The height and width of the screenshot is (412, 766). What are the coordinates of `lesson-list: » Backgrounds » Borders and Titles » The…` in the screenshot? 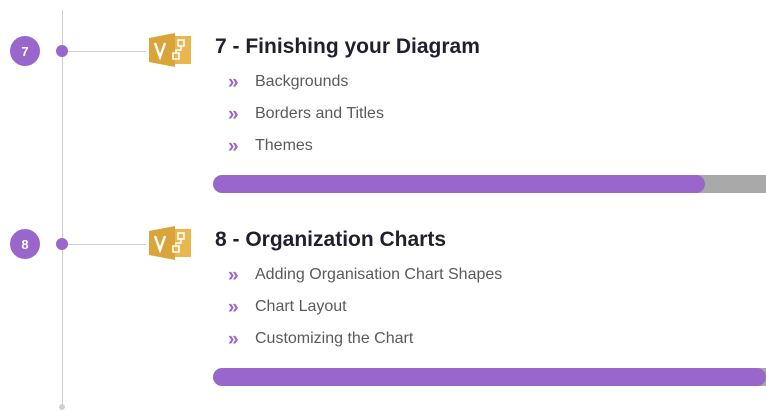 It's located at (306, 114).